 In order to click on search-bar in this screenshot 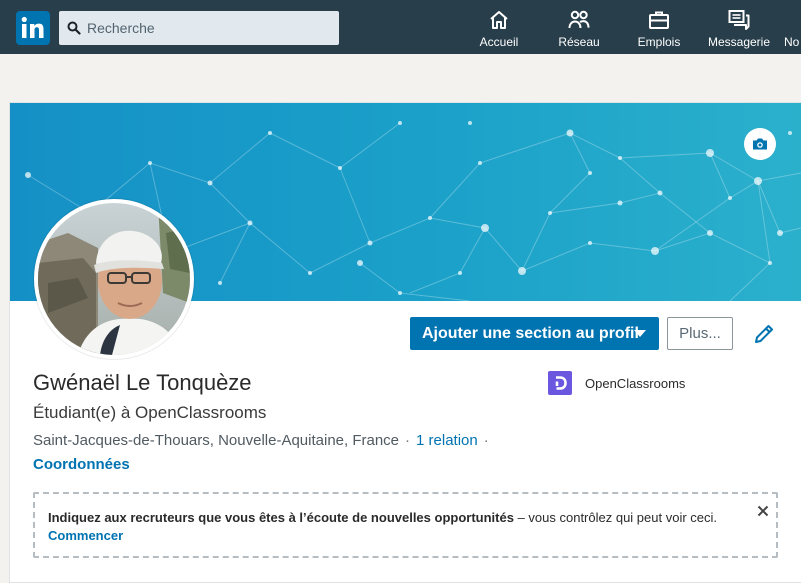, I will do `click(199, 28)`.